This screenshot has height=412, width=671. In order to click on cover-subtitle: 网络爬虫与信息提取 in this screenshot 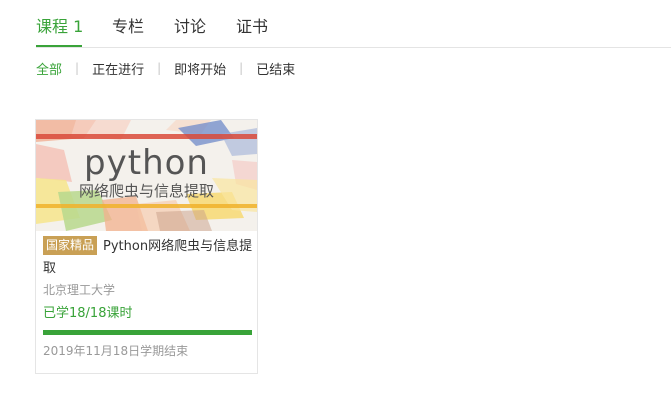, I will do `click(146, 191)`.